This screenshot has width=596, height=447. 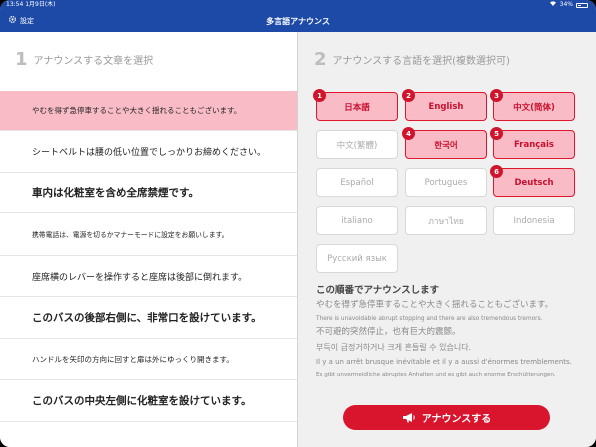 I want to click on lang-button-thai: ภาษาไทย, so click(x=446, y=220).